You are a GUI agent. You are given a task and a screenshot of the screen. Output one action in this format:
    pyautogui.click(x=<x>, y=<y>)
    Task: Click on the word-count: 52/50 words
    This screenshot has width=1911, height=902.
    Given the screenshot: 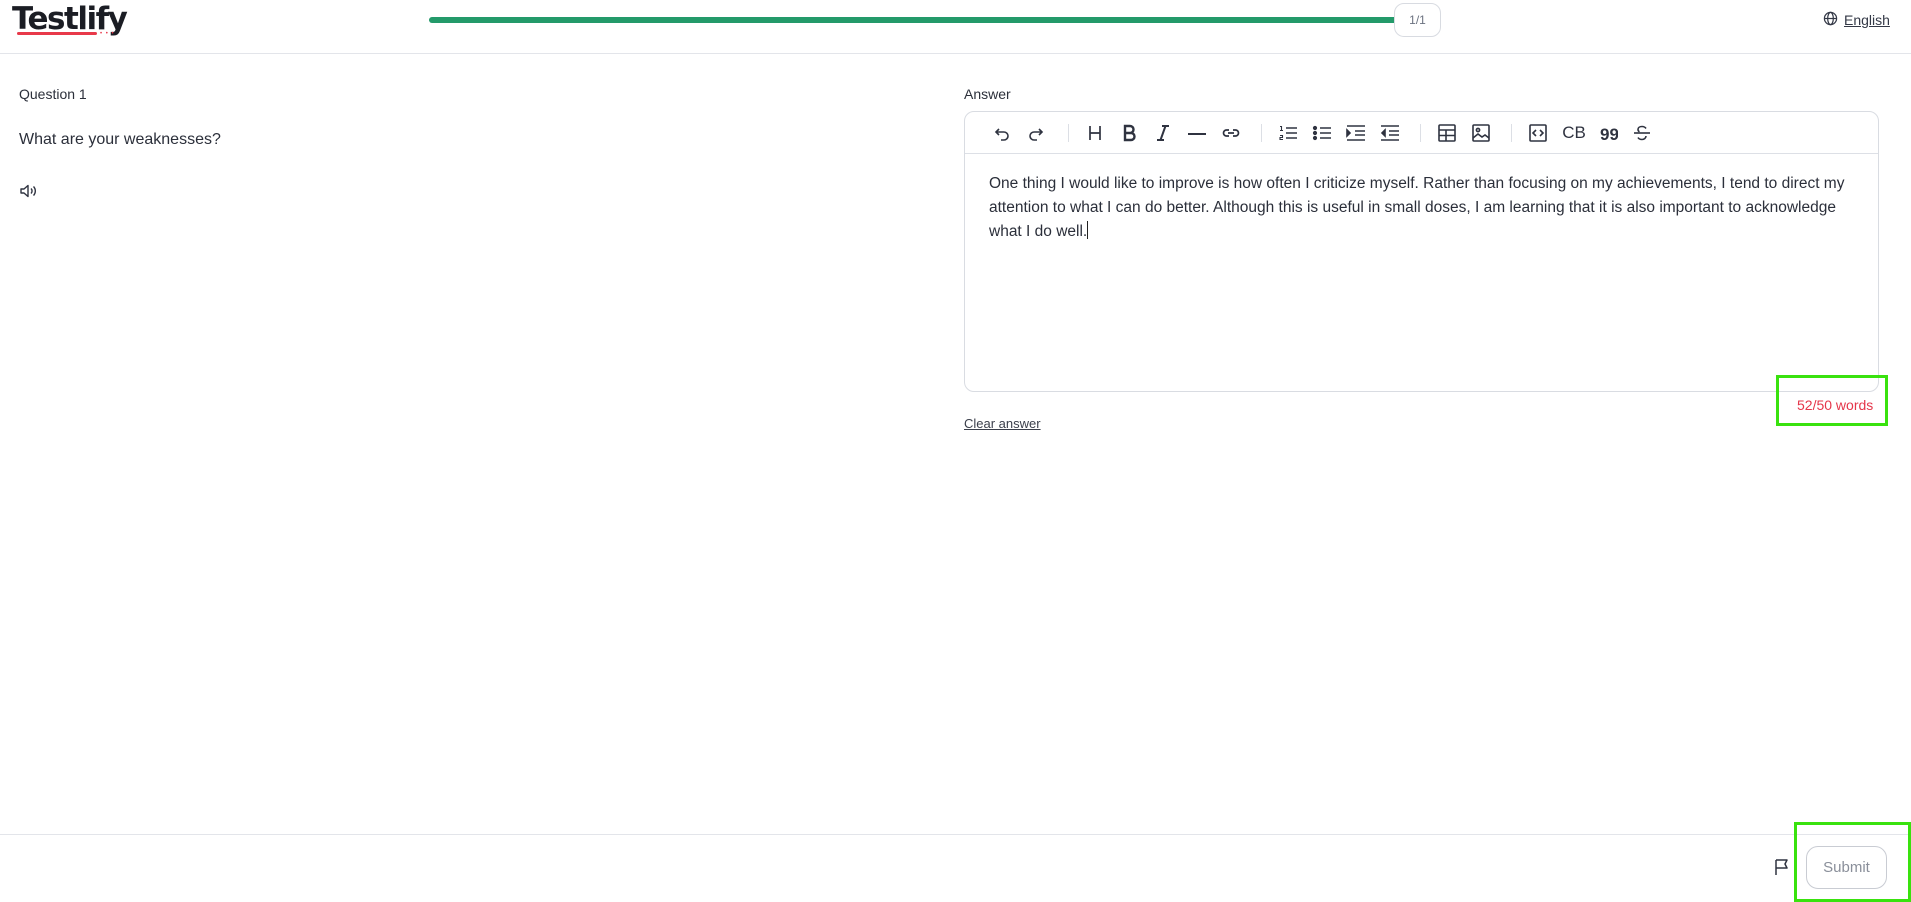 What is the action you would take?
    pyautogui.click(x=1835, y=405)
    